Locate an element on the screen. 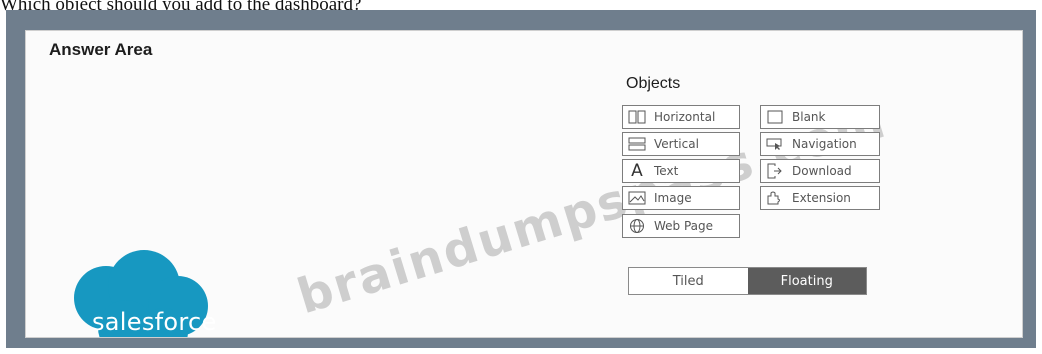  object-label: Extension is located at coordinates (821, 198).